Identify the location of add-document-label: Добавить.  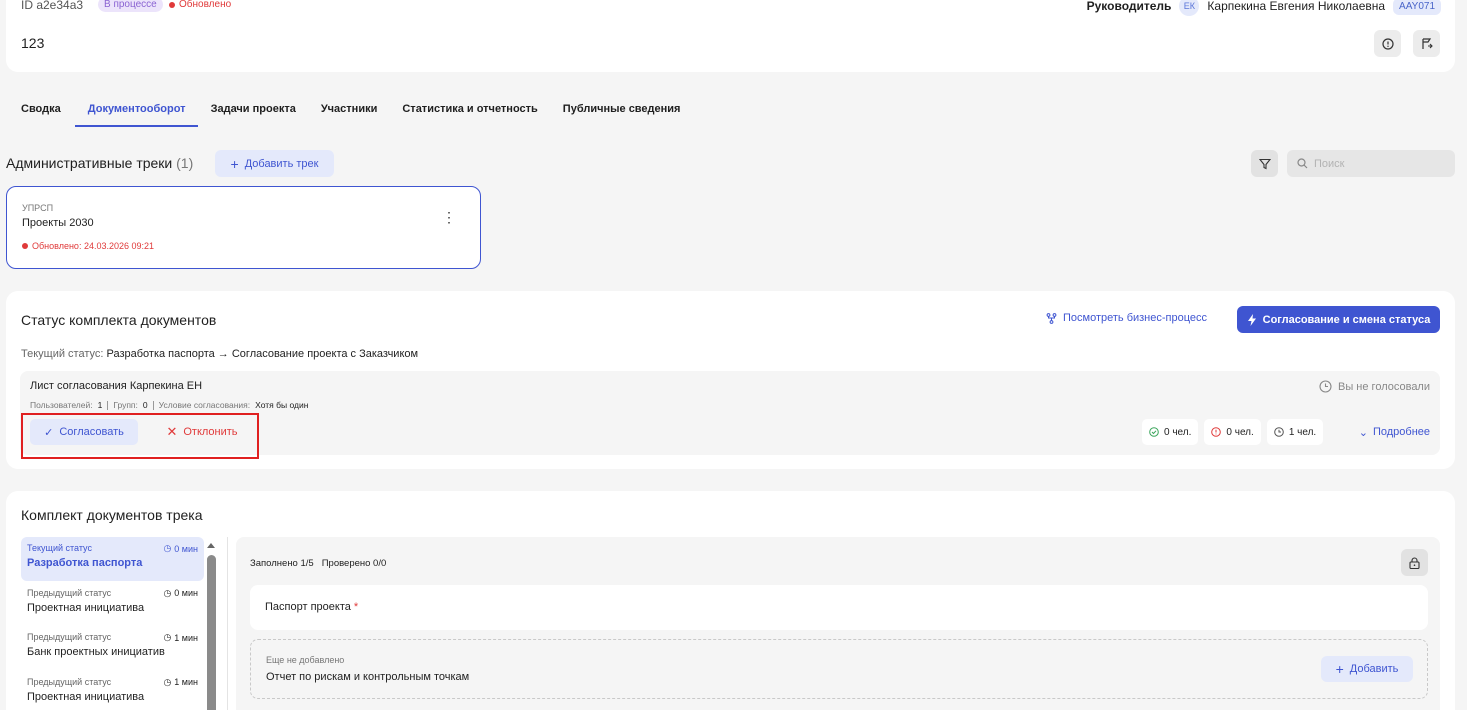
(1374, 669).